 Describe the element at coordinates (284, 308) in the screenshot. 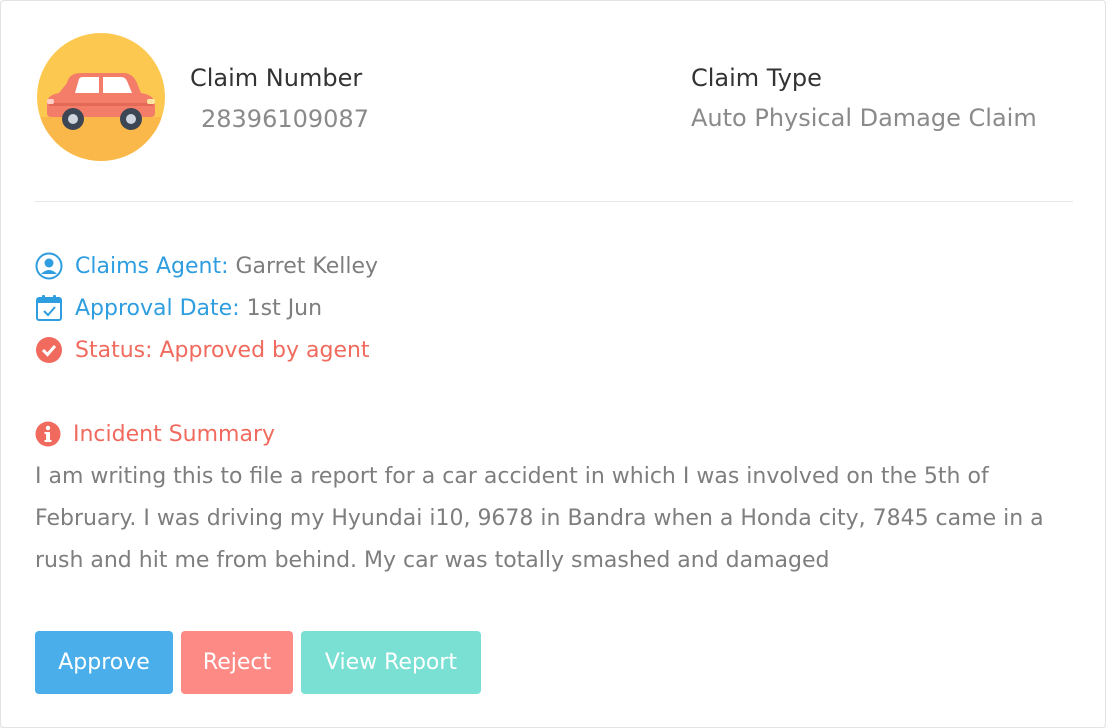

I see `approval-date-value: 1st Jun` at that location.